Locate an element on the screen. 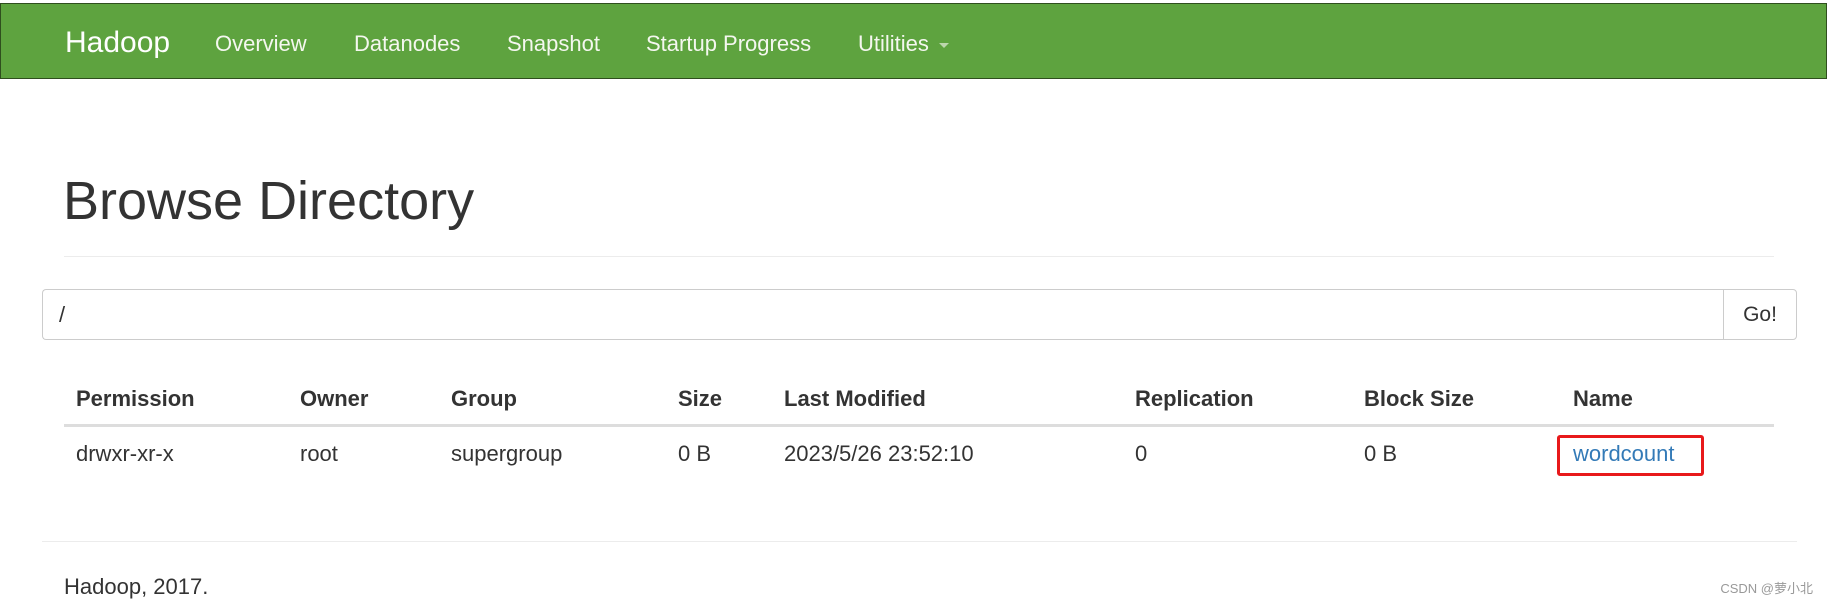  column-header-size: Size is located at coordinates (700, 399).